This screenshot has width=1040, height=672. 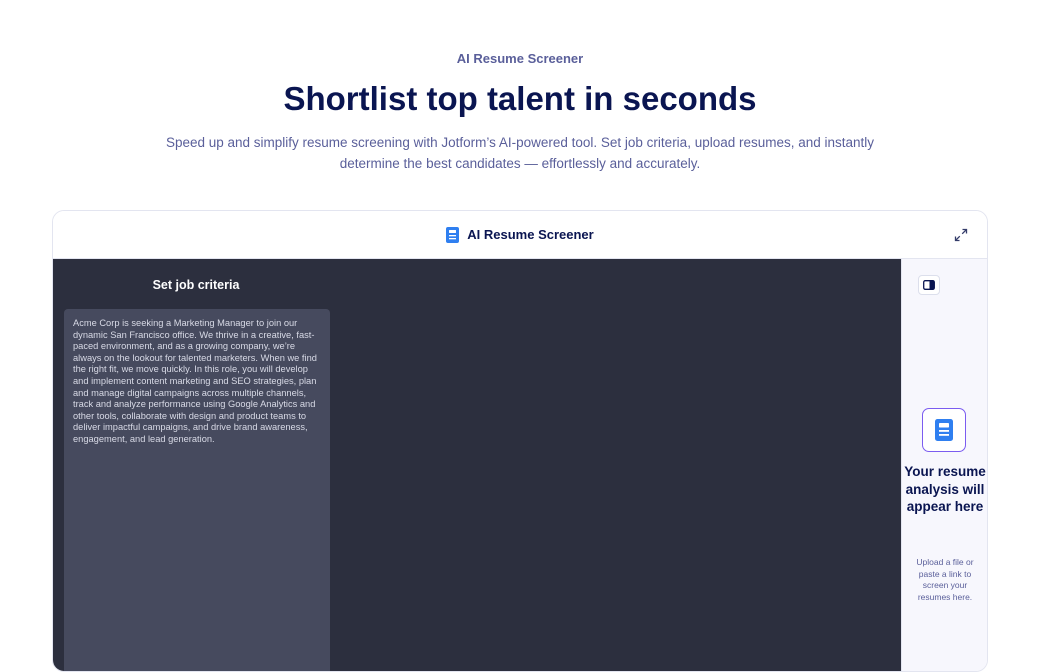 What do you see at coordinates (520, 58) in the screenshot?
I see `eyebrow-label: AI Resume Screener` at bounding box center [520, 58].